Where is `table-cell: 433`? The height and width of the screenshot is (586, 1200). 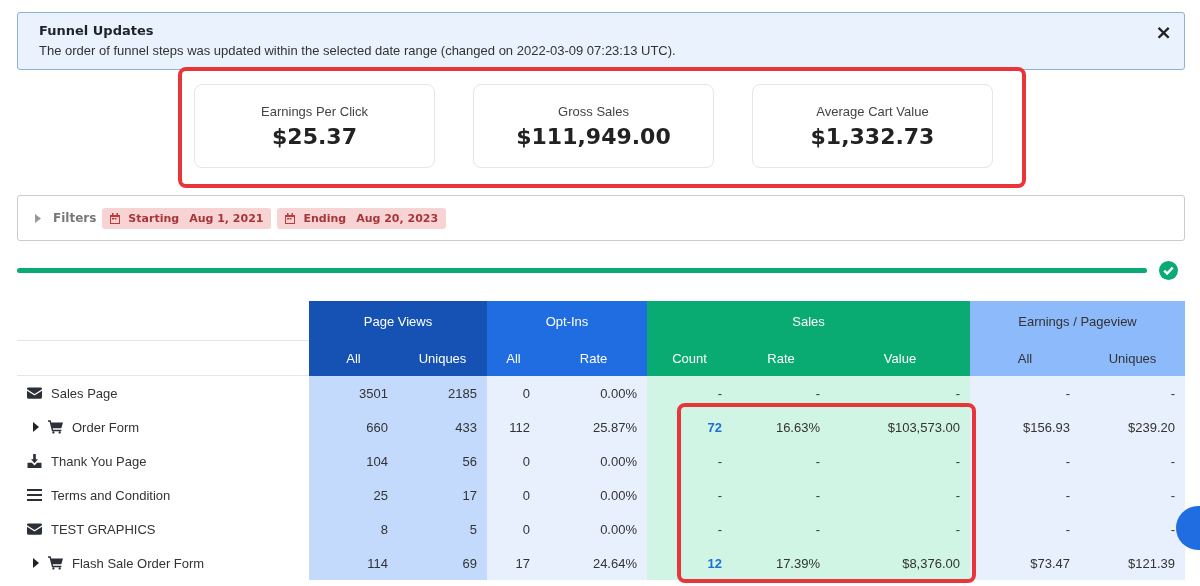 table-cell: 433 is located at coordinates (442, 427).